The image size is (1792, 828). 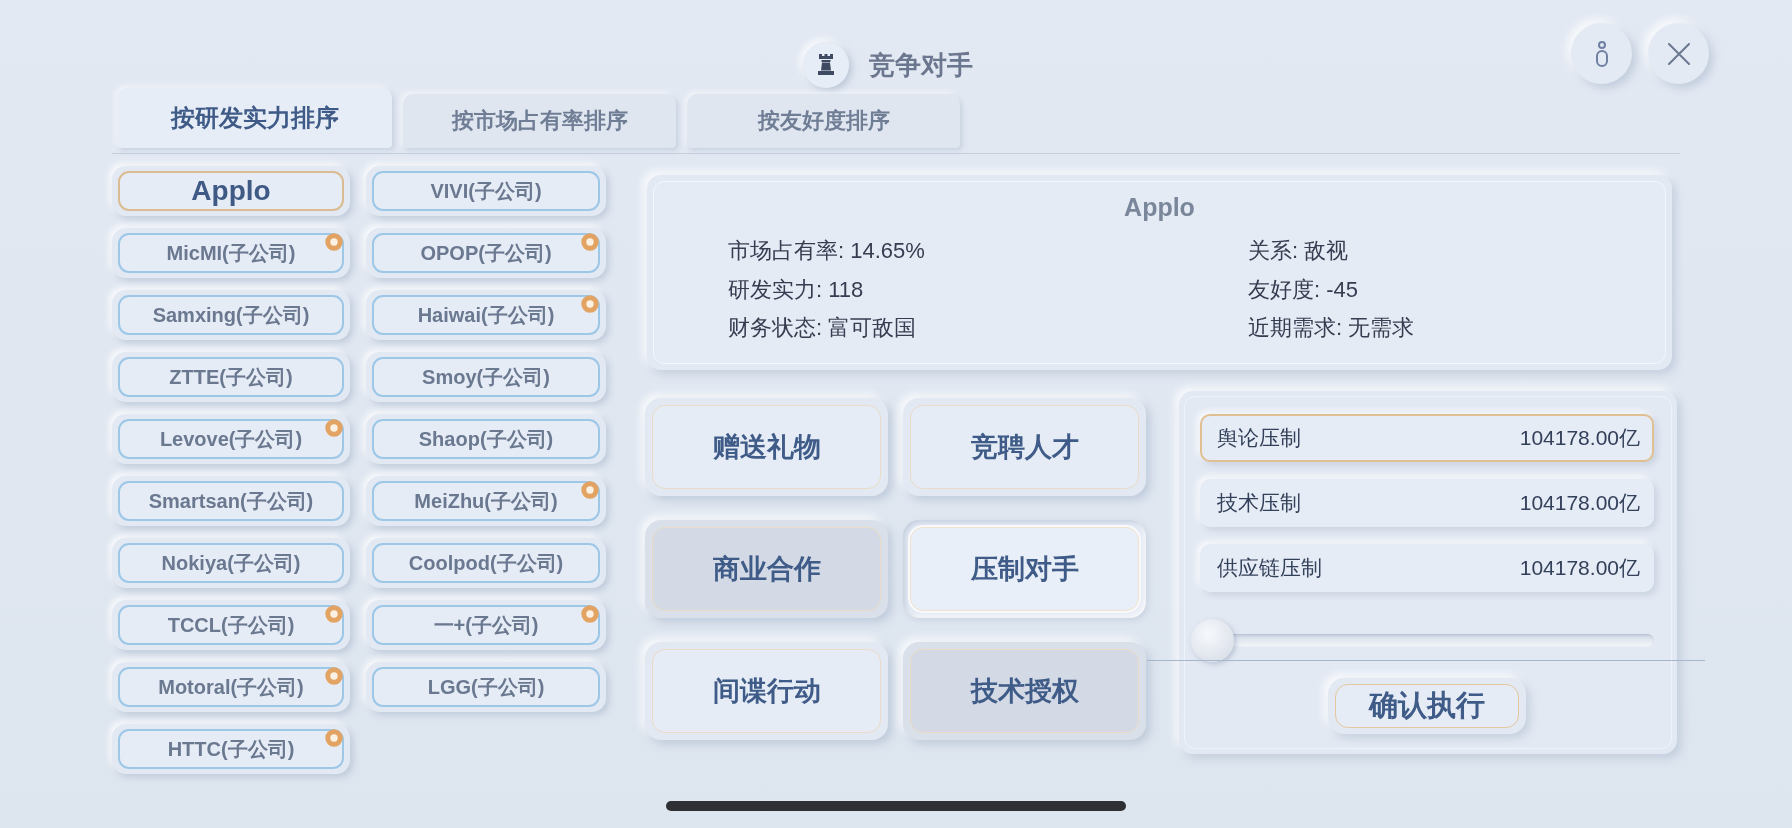 I want to click on dialog-title: 竞争对手, so click(x=920, y=65).